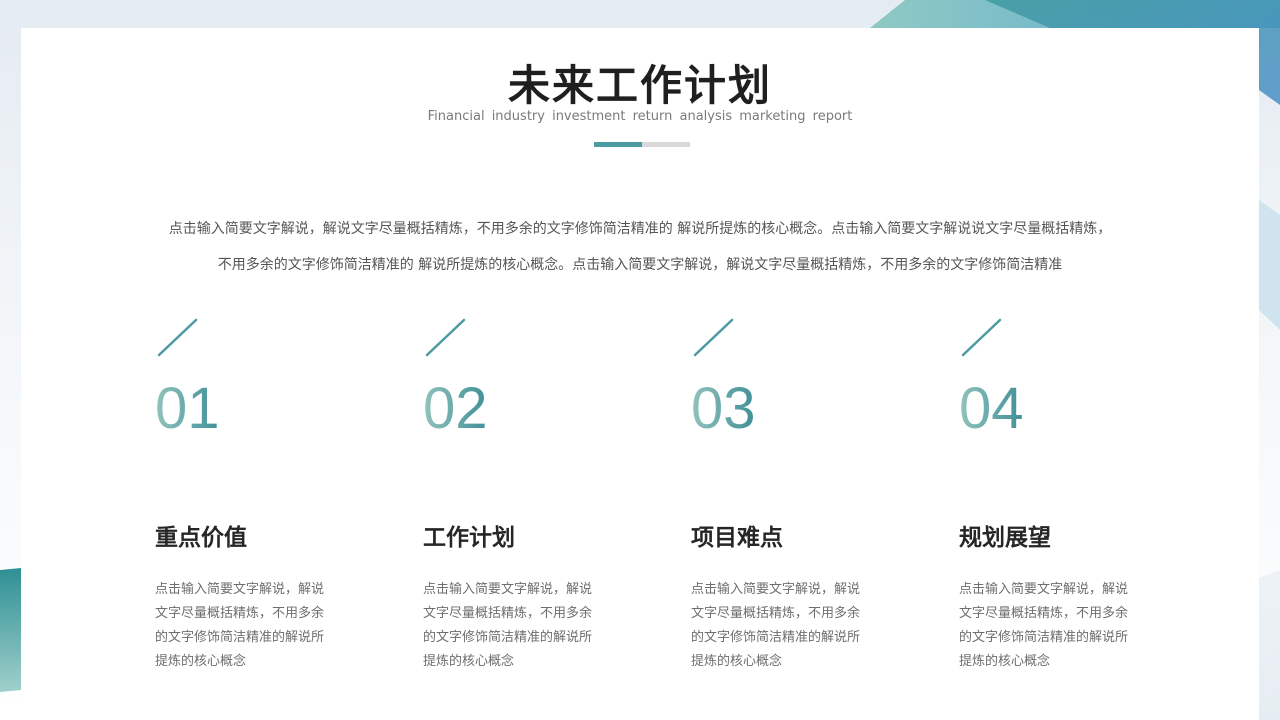 The image size is (1280, 720). Describe the element at coordinates (618, 144) in the screenshot. I see `title-divider-accent` at that location.